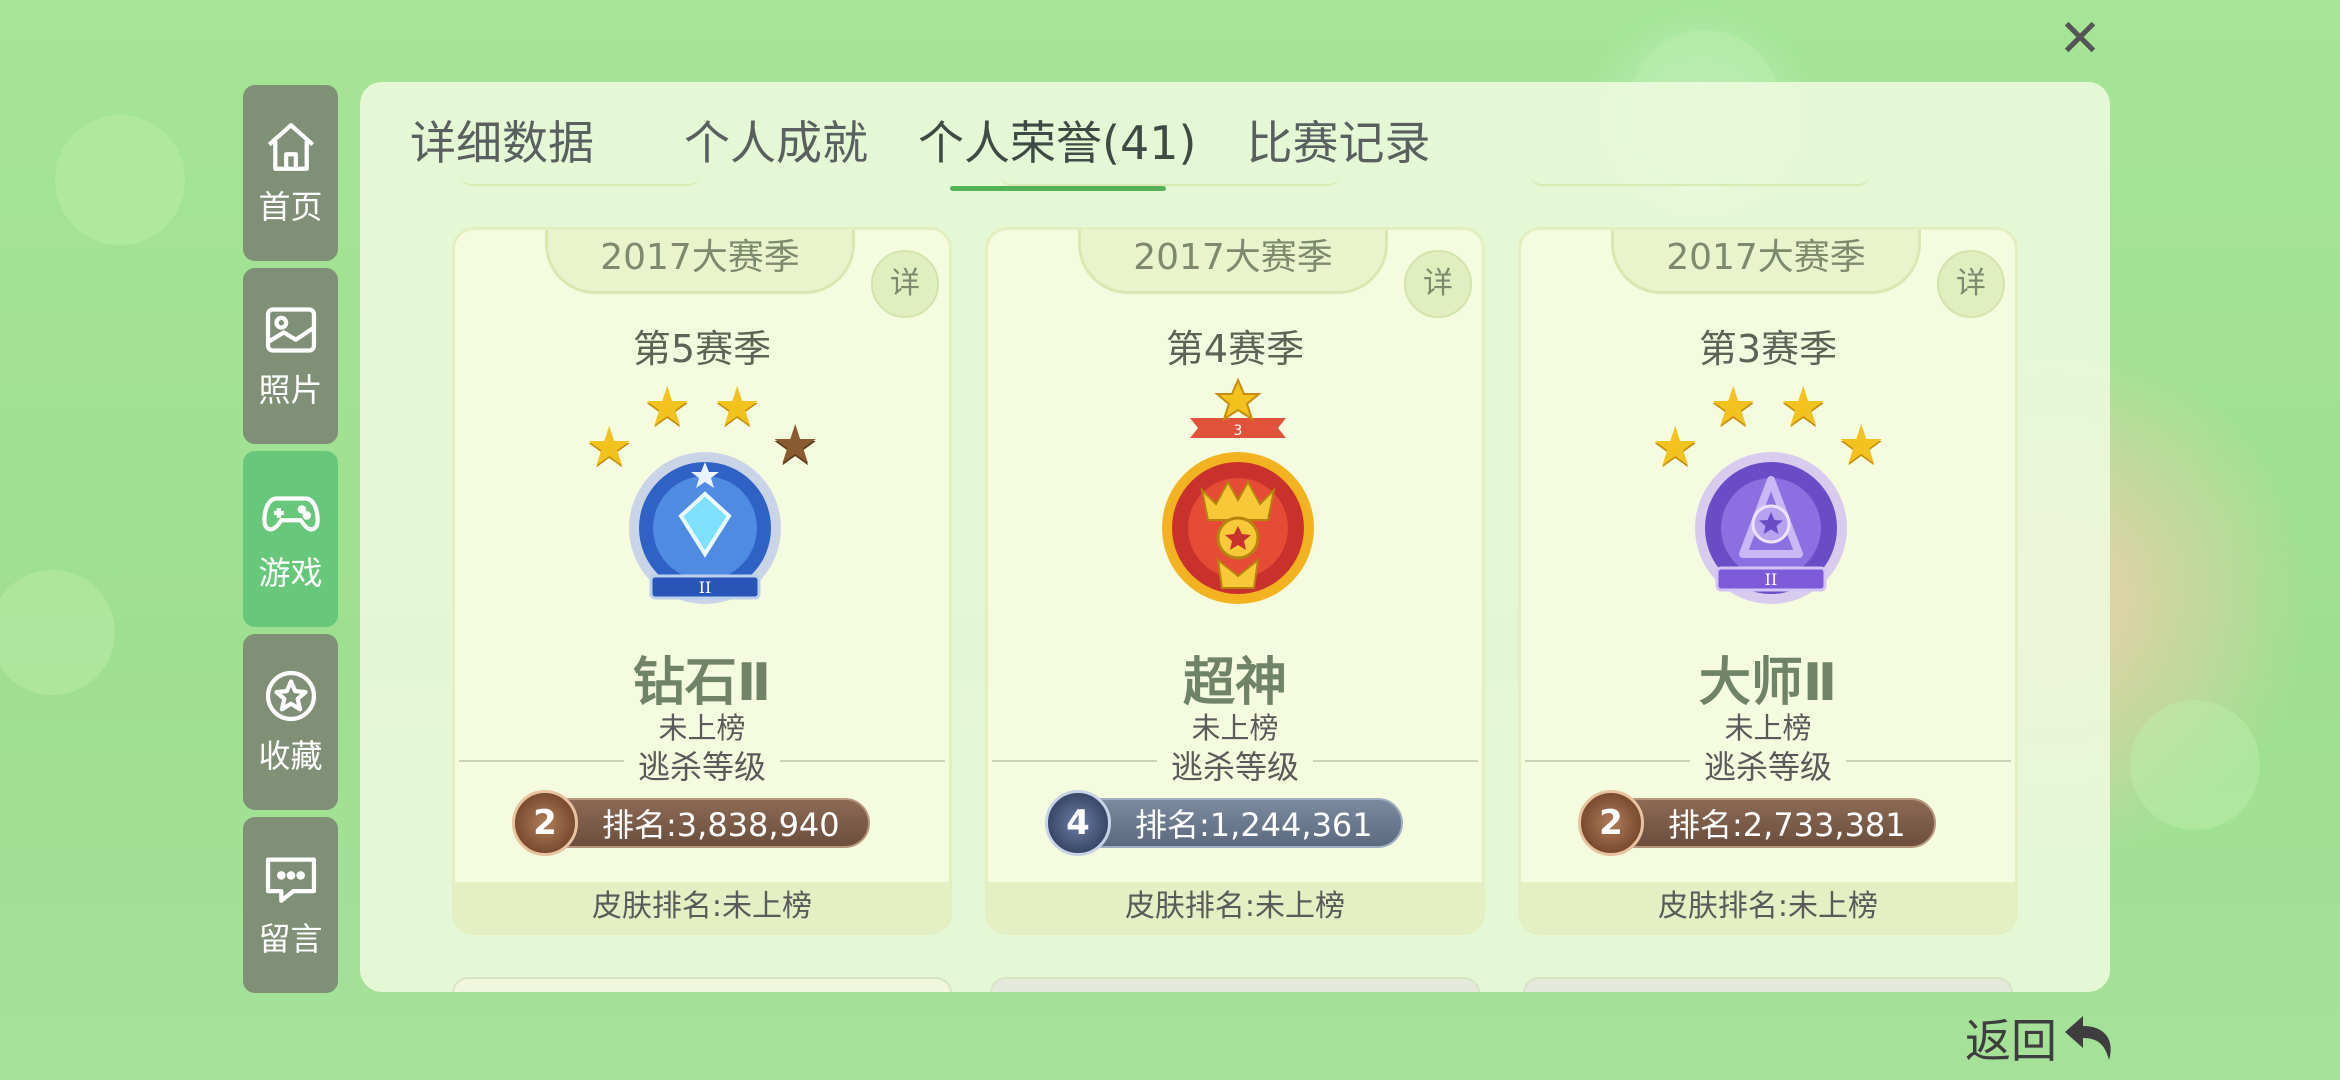  What do you see at coordinates (290, 173) in the screenshot?
I see `sidebar-item-home: 首页` at bounding box center [290, 173].